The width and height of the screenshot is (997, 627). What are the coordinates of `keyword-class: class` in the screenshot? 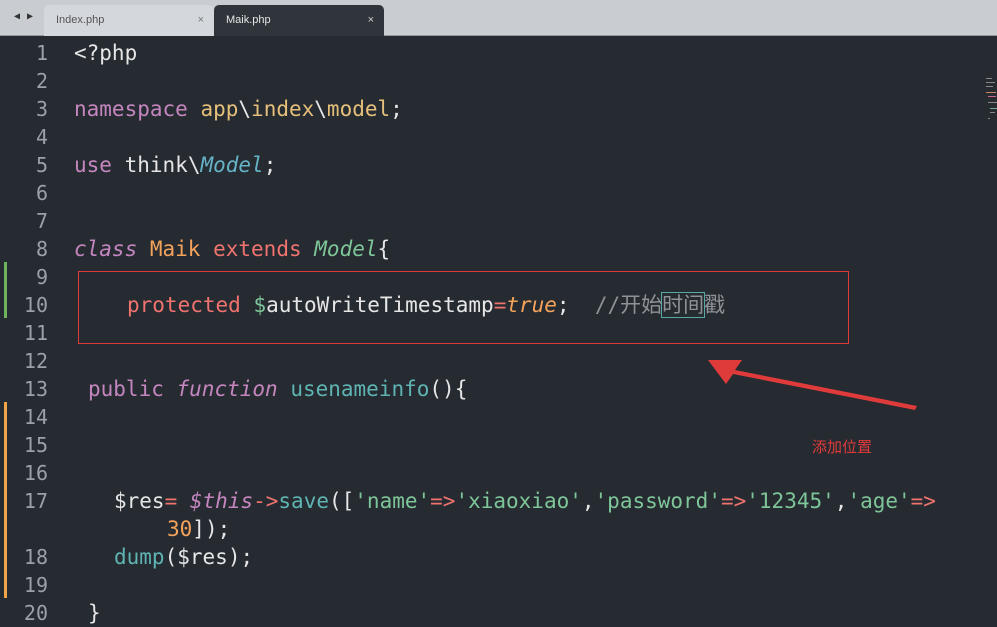 It's located at (106, 249).